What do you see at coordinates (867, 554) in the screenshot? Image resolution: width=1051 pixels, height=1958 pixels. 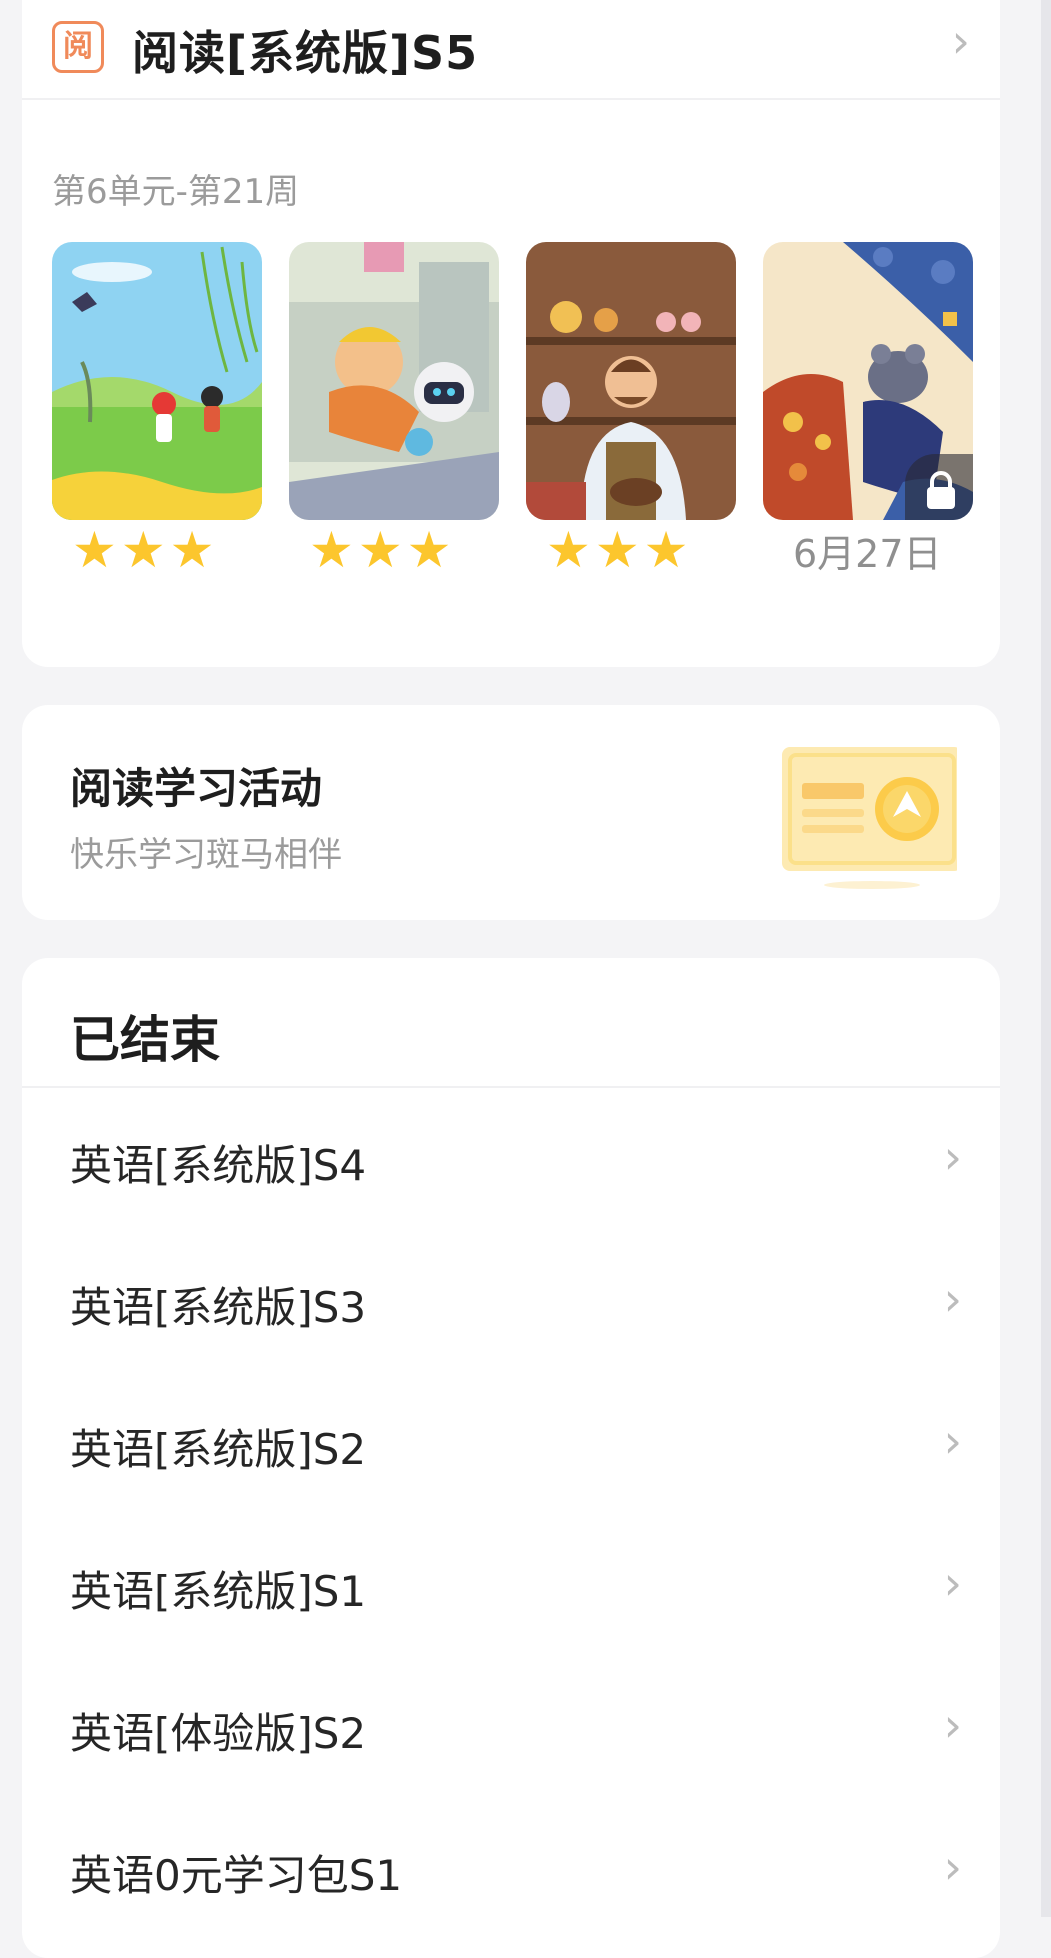 I see `lesson-4-unlock-date: 6月27日` at bounding box center [867, 554].